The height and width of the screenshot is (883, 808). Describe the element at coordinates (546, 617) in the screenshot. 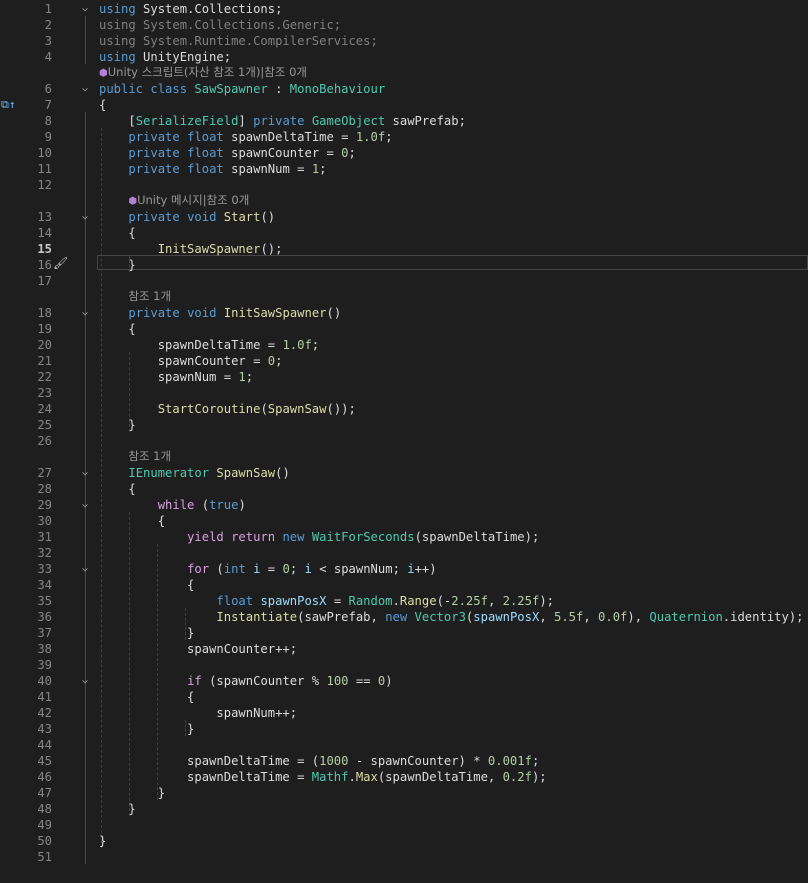

I see `code-token: ,` at that location.